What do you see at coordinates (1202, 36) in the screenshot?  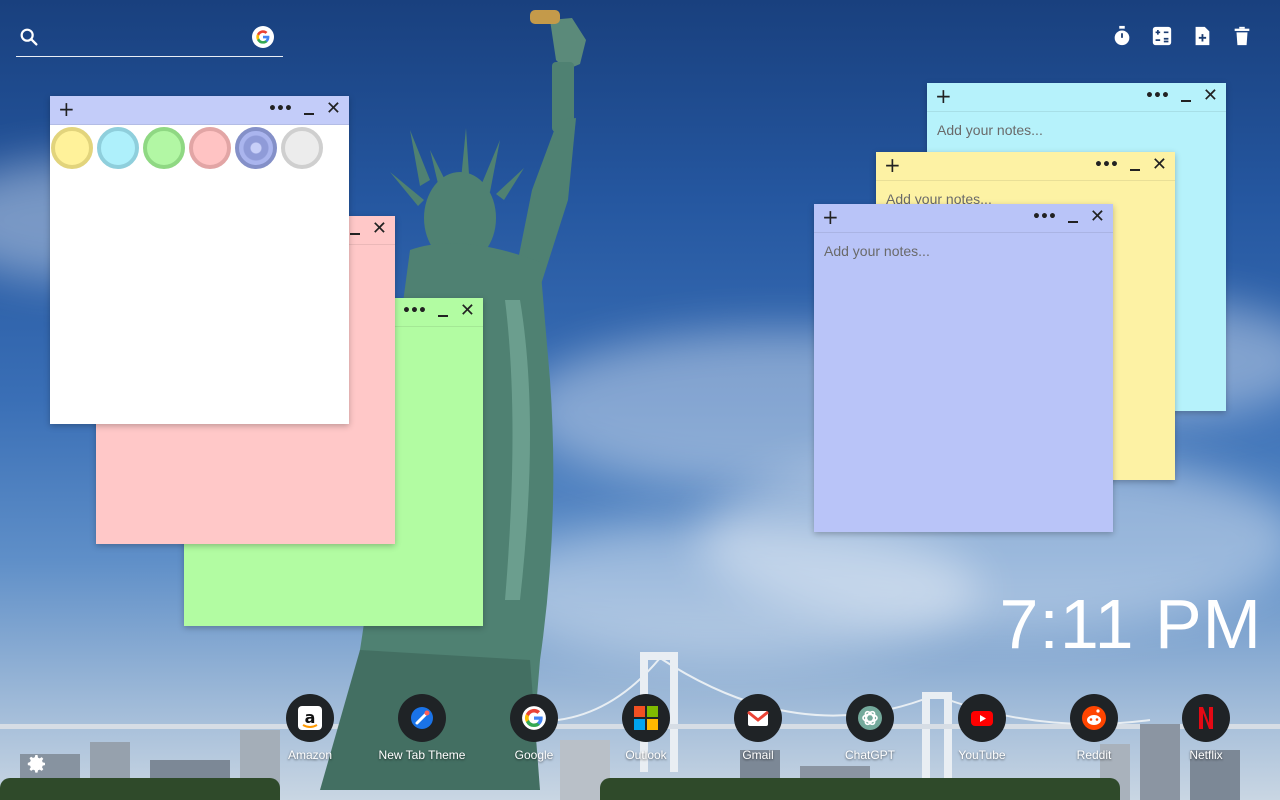 I see `new-note-icon` at bounding box center [1202, 36].